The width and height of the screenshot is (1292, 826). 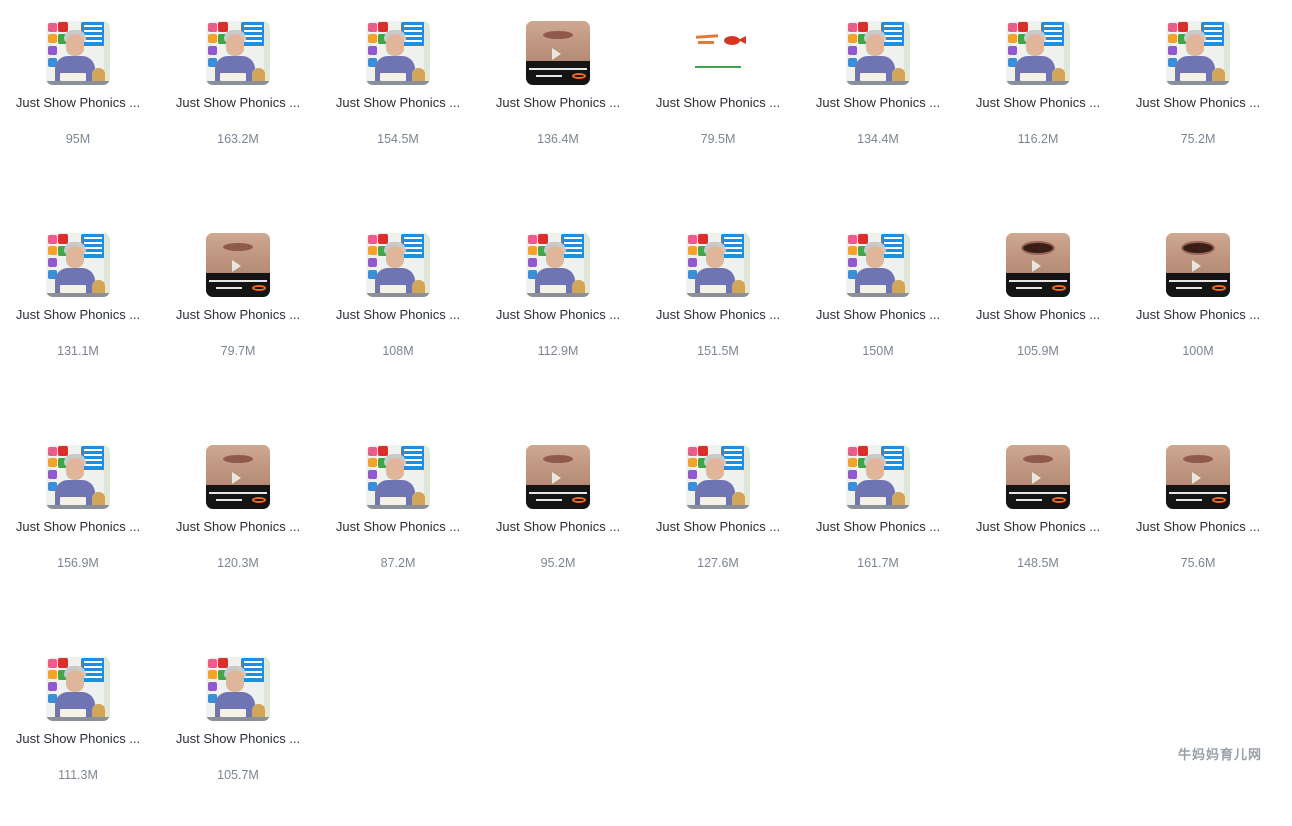 What do you see at coordinates (240, 519) in the screenshot?
I see `file-tile: Just Show Phonics ... 120.3M` at bounding box center [240, 519].